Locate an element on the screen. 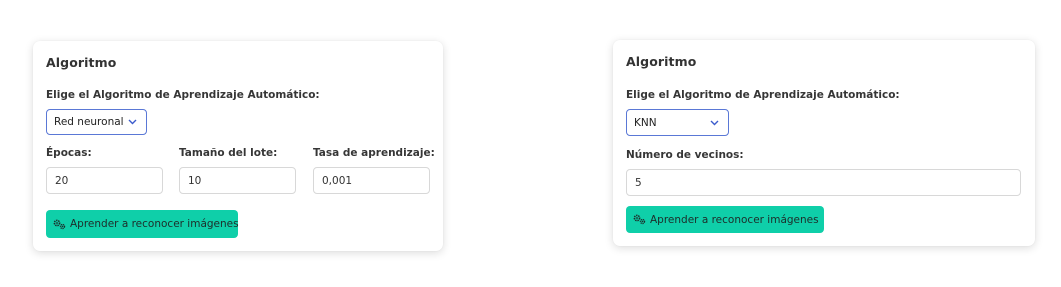 The height and width of the screenshot is (287, 1061). epochs-value: 20 is located at coordinates (62, 180).